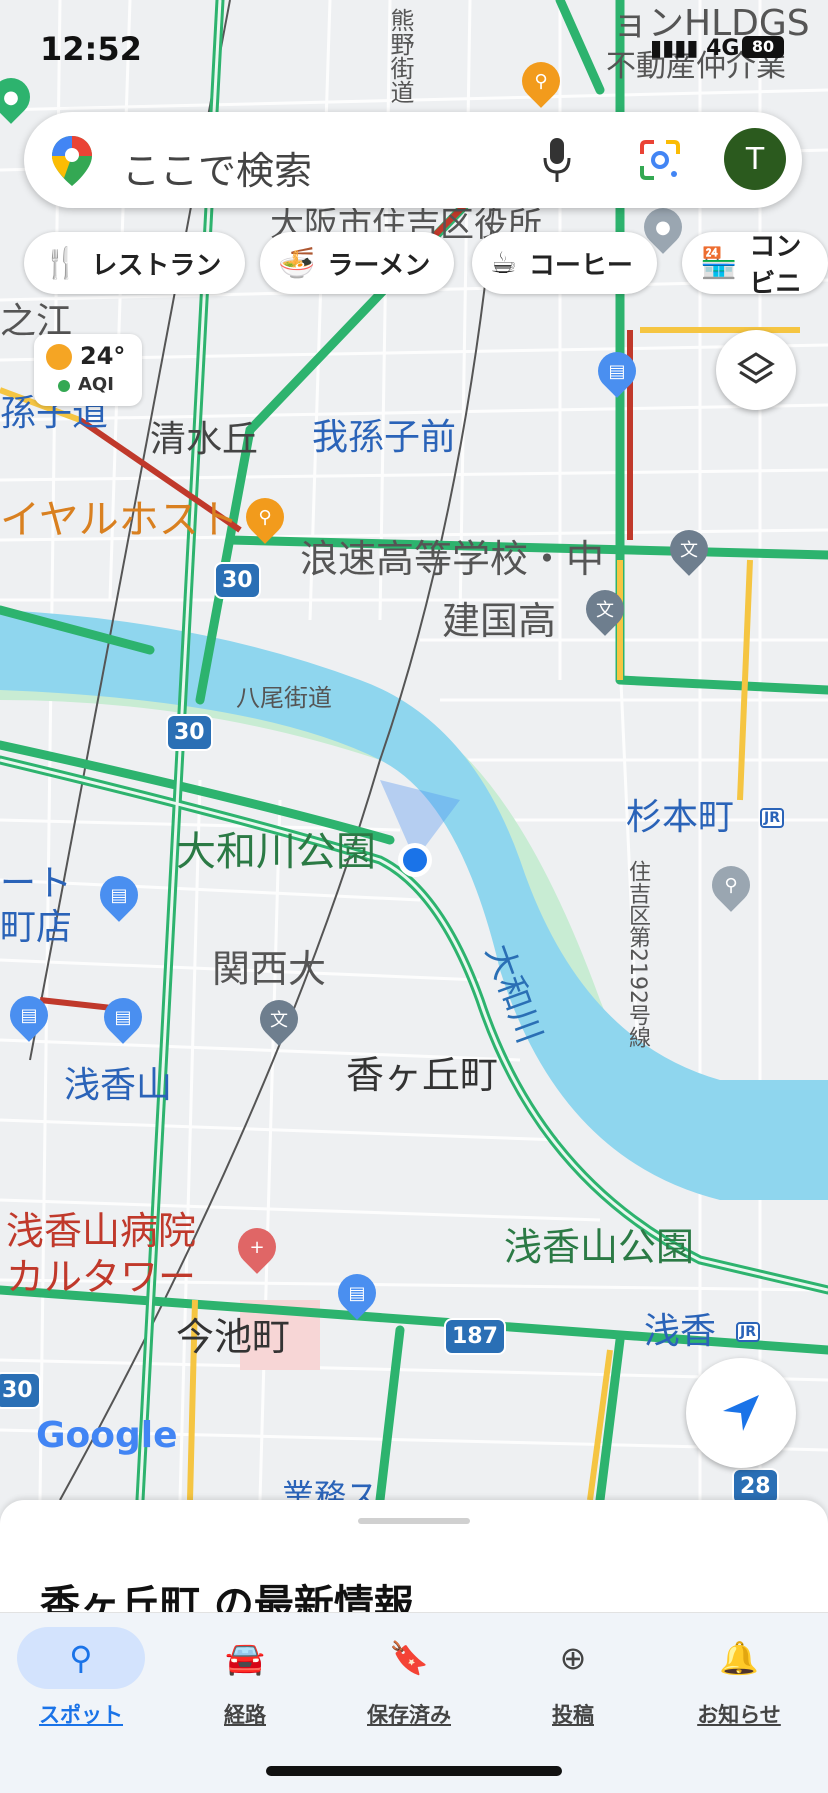 The height and width of the screenshot is (1793, 828). Describe the element at coordinates (452, 559) in the screenshot. I see `map-label-school: 浪速高等学校・中` at that location.